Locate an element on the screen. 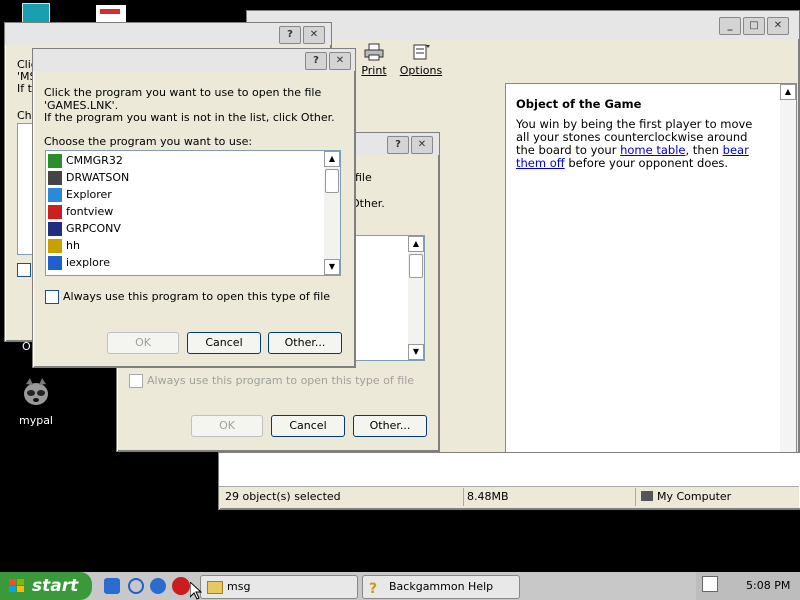  task-button-msg: msg is located at coordinates (279, 587).